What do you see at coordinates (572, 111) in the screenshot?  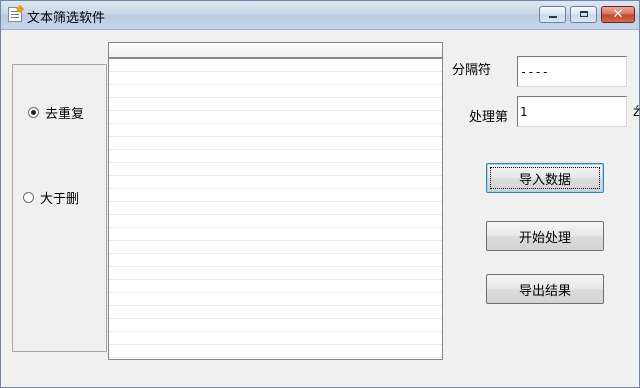 I see `column-input` at bounding box center [572, 111].